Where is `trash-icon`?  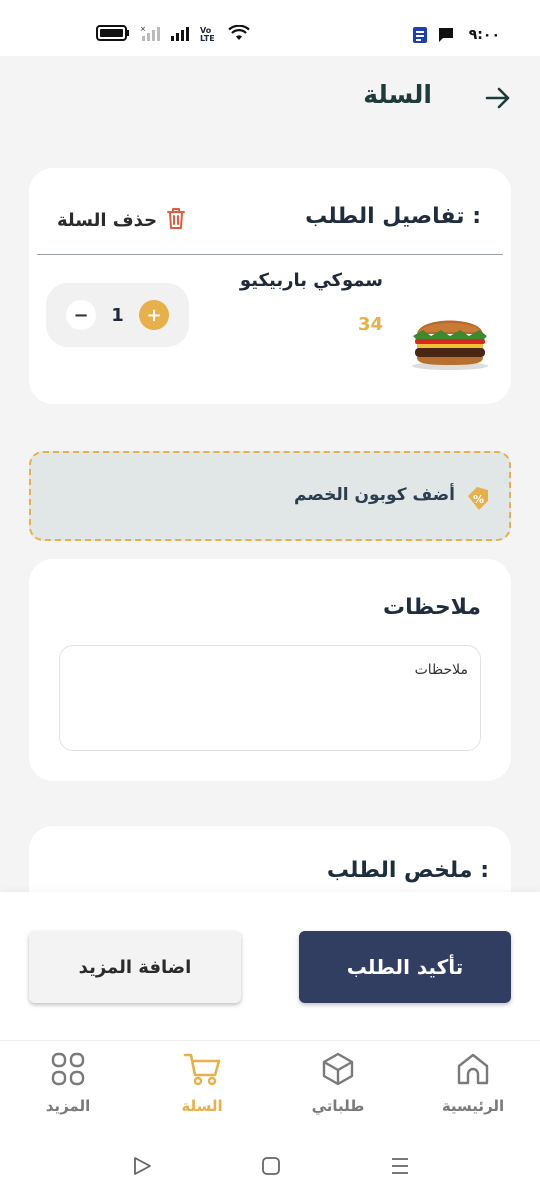 trash-icon is located at coordinates (176, 220).